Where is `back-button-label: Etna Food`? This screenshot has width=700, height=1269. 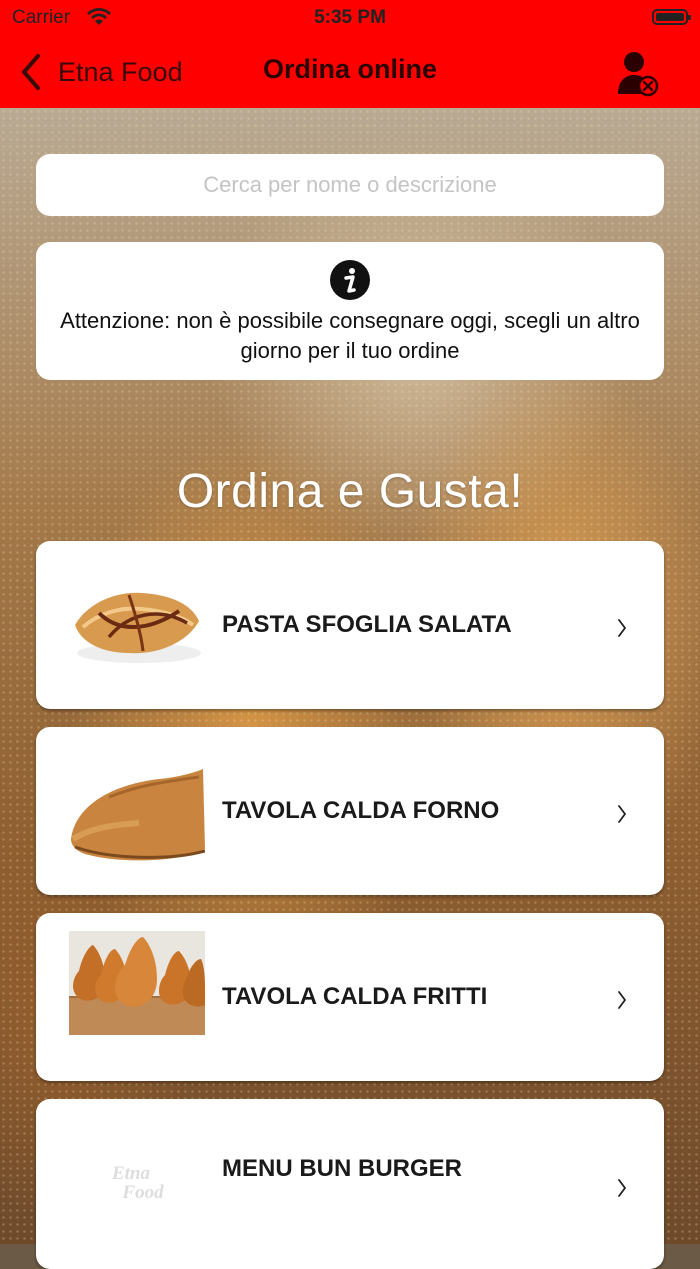
back-button-label: Etna Food is located at coordinates (120, 71).